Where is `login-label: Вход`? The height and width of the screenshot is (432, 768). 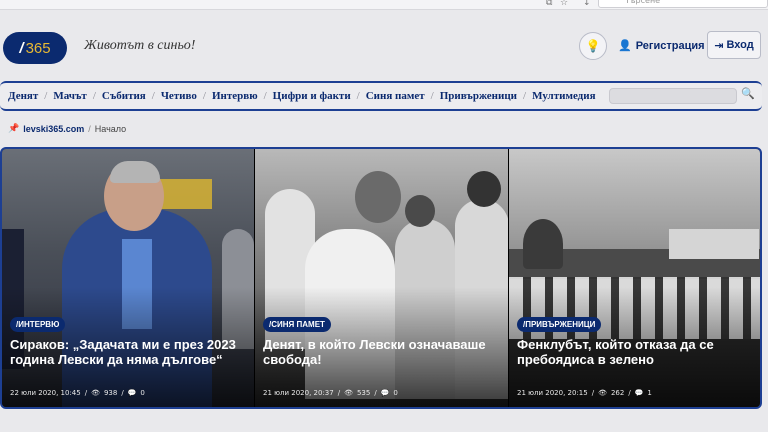
login-label: Вход is located at coordinates (740, 45).